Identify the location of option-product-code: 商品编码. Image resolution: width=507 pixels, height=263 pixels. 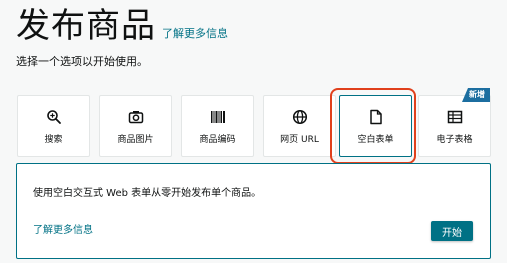
(217, 126).